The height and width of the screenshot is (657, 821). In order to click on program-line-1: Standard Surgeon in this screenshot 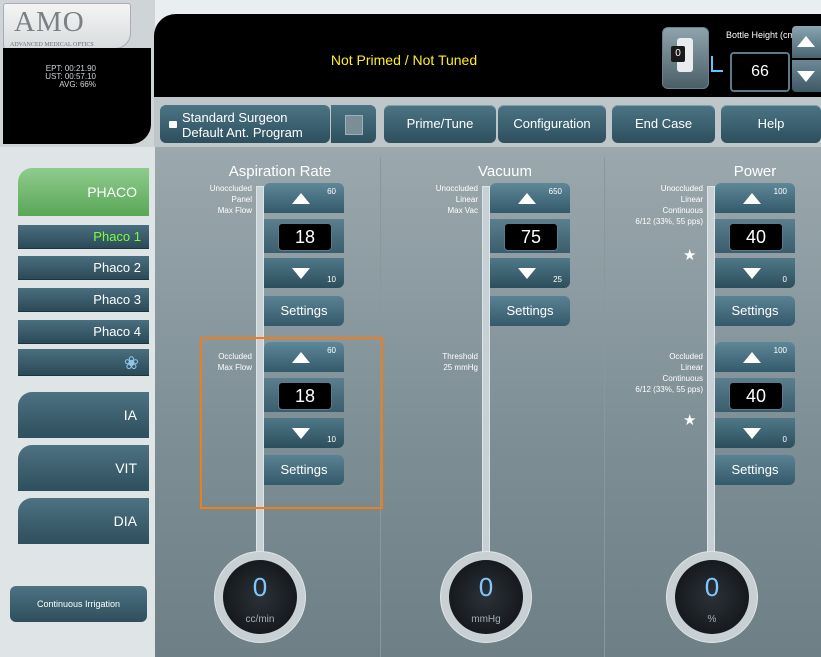, I will do `click(235, 117)`.